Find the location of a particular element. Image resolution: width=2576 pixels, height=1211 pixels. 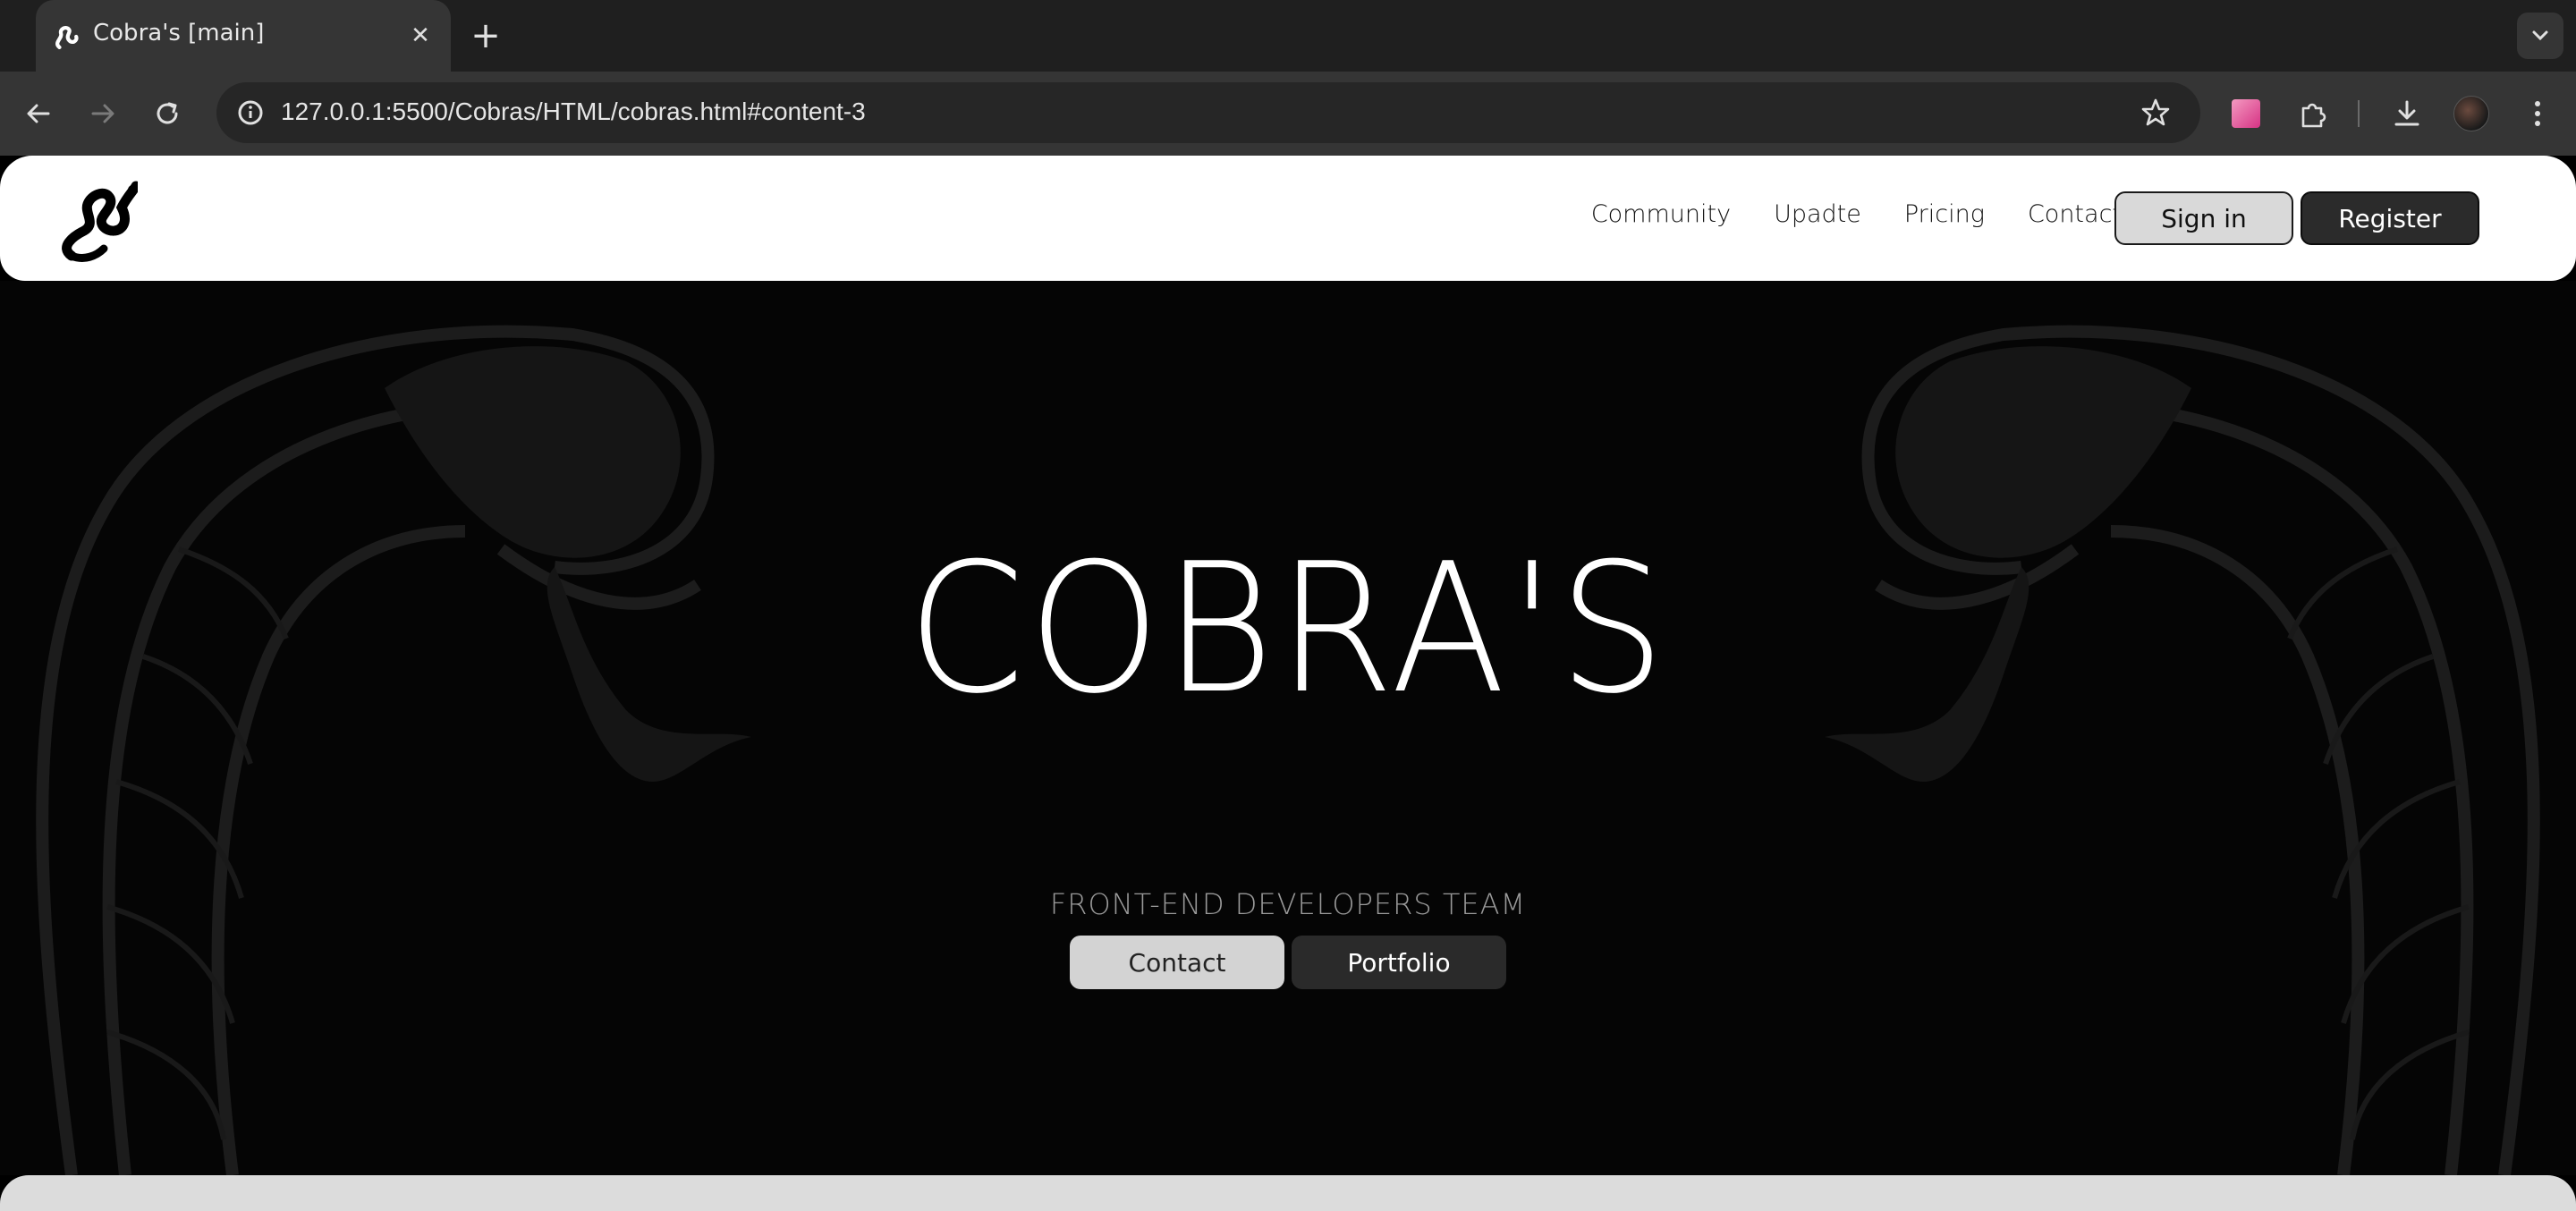

nav-link-contact: Contact is located at coordinates (2075, 214).